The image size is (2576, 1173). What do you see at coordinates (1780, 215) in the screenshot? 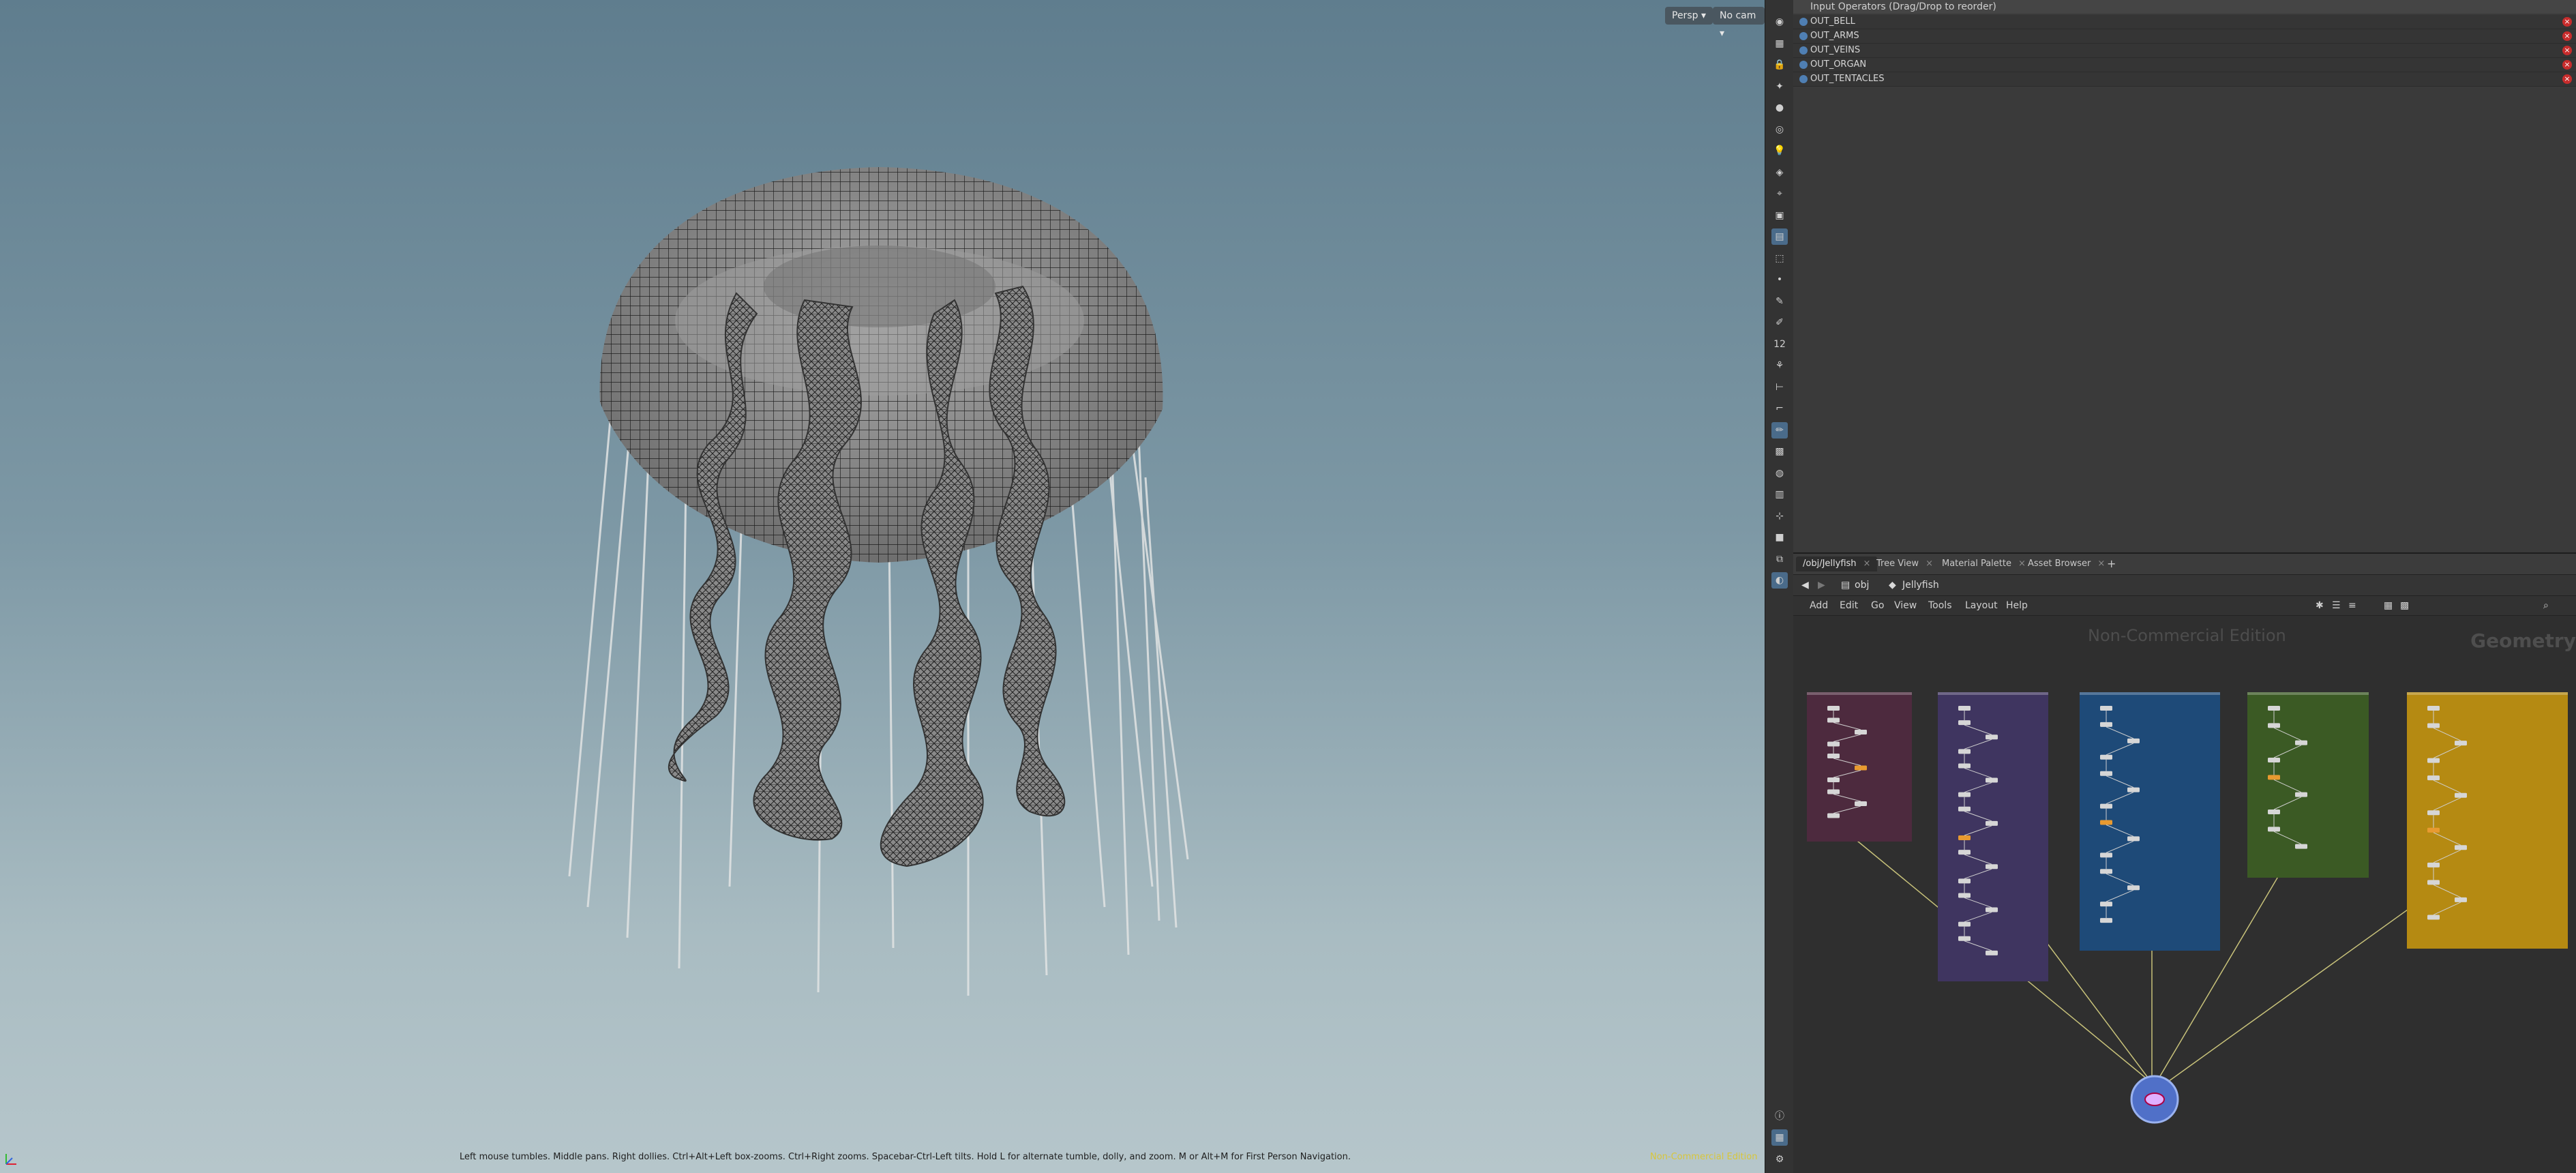
I see `grid-icon: ▣` at bounding box center [1780, 215].